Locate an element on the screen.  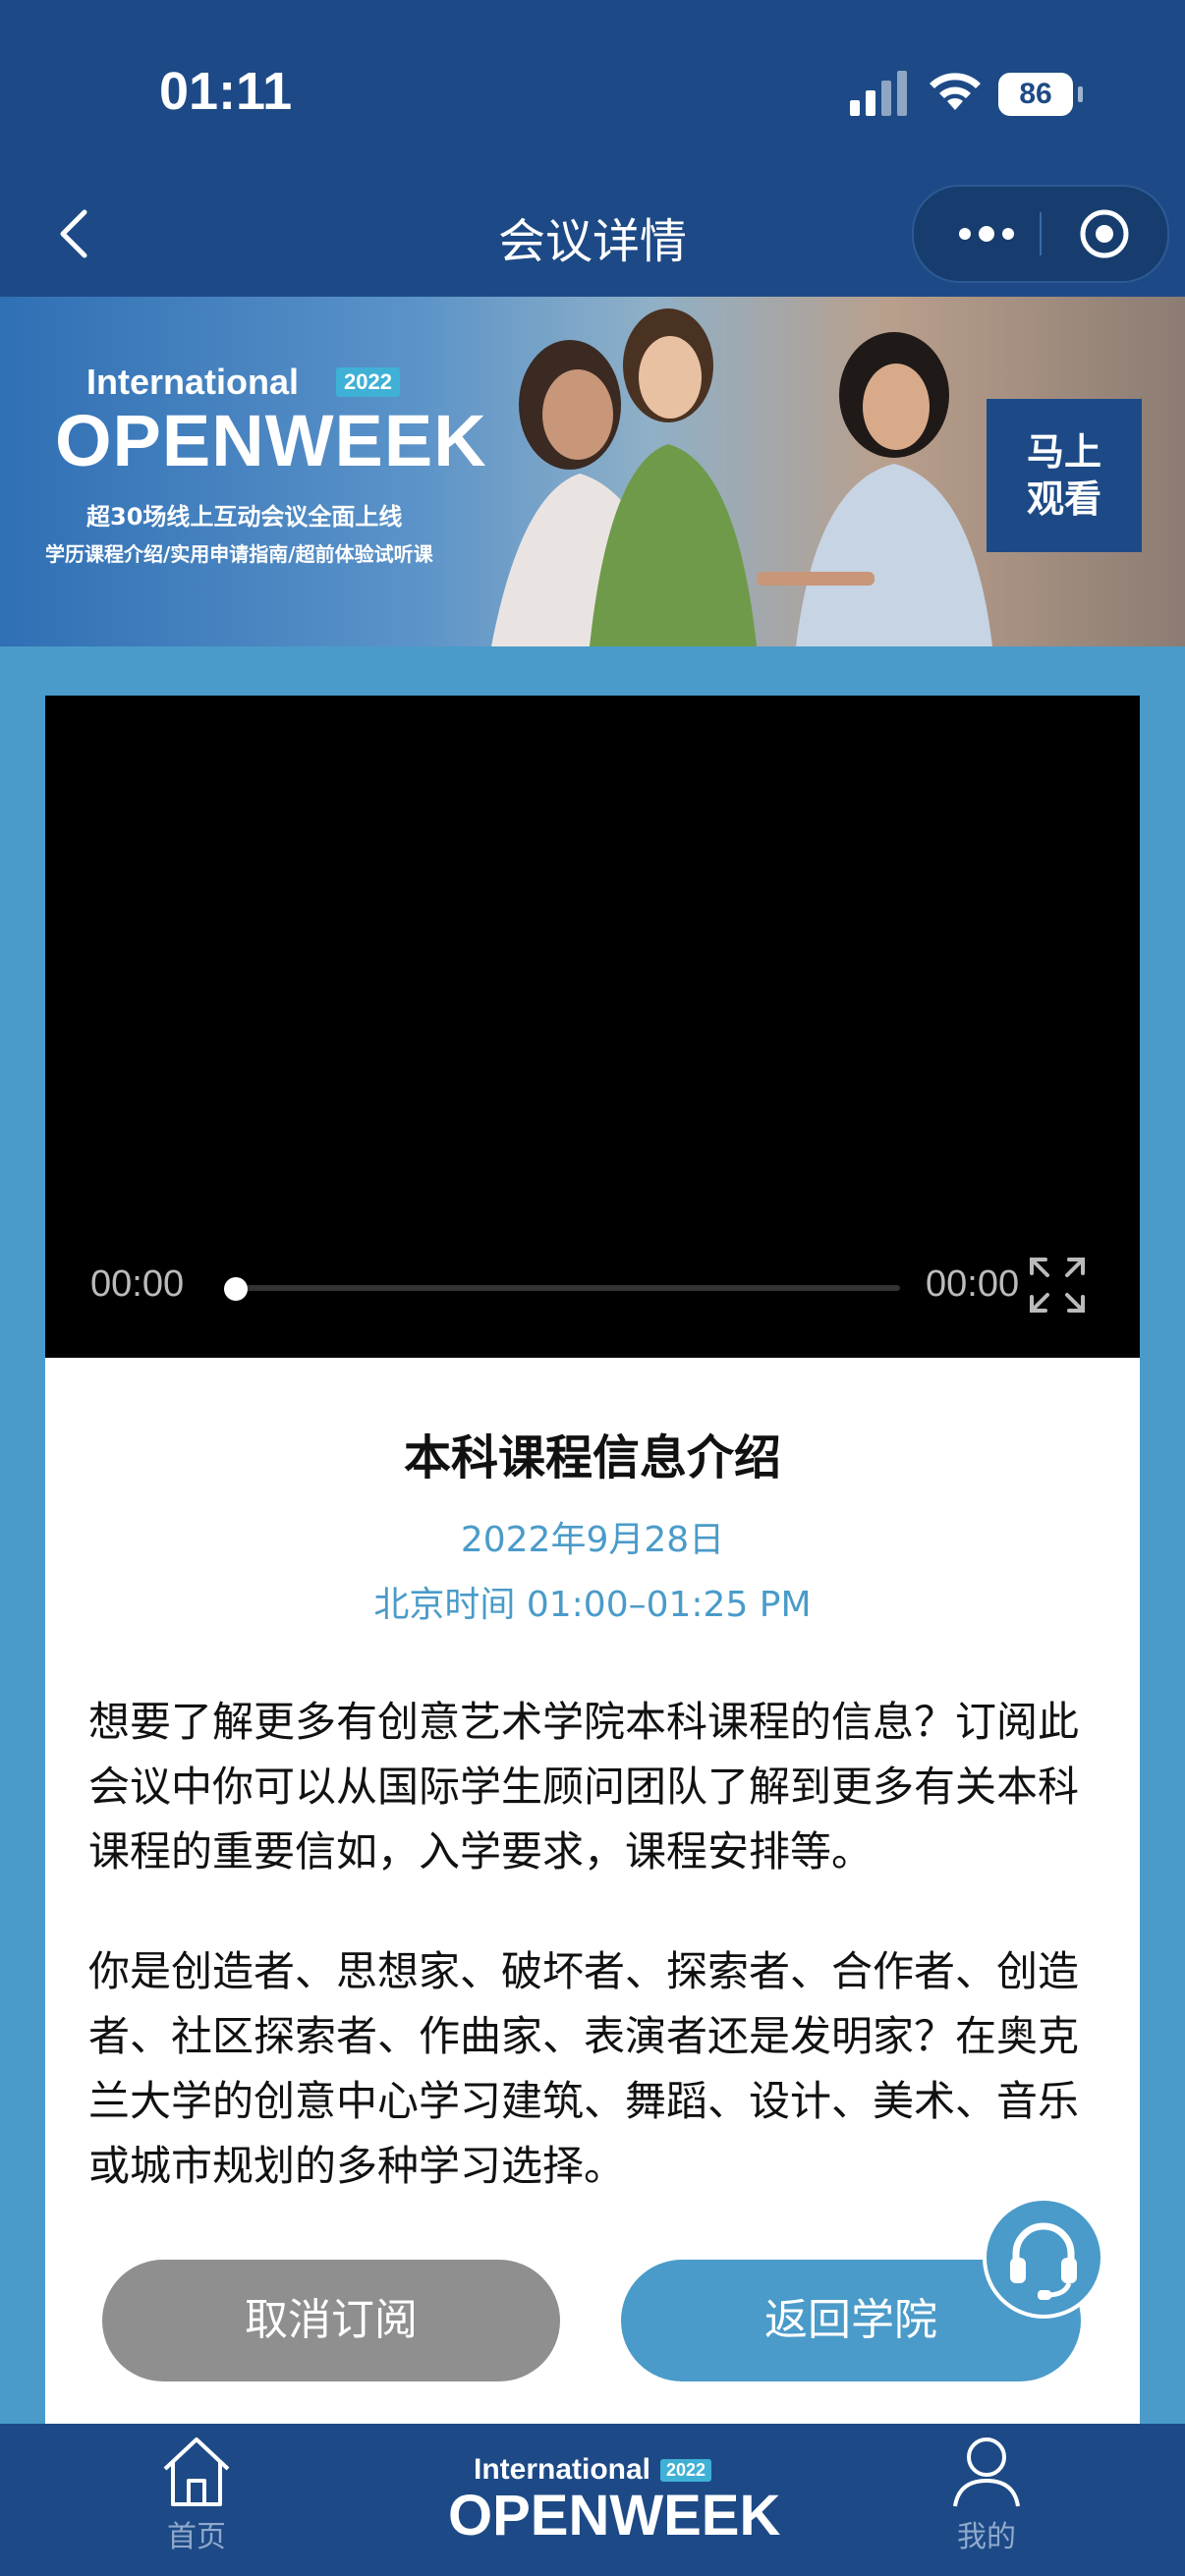
customer-service-button is located at coordinates (1044, 2258).